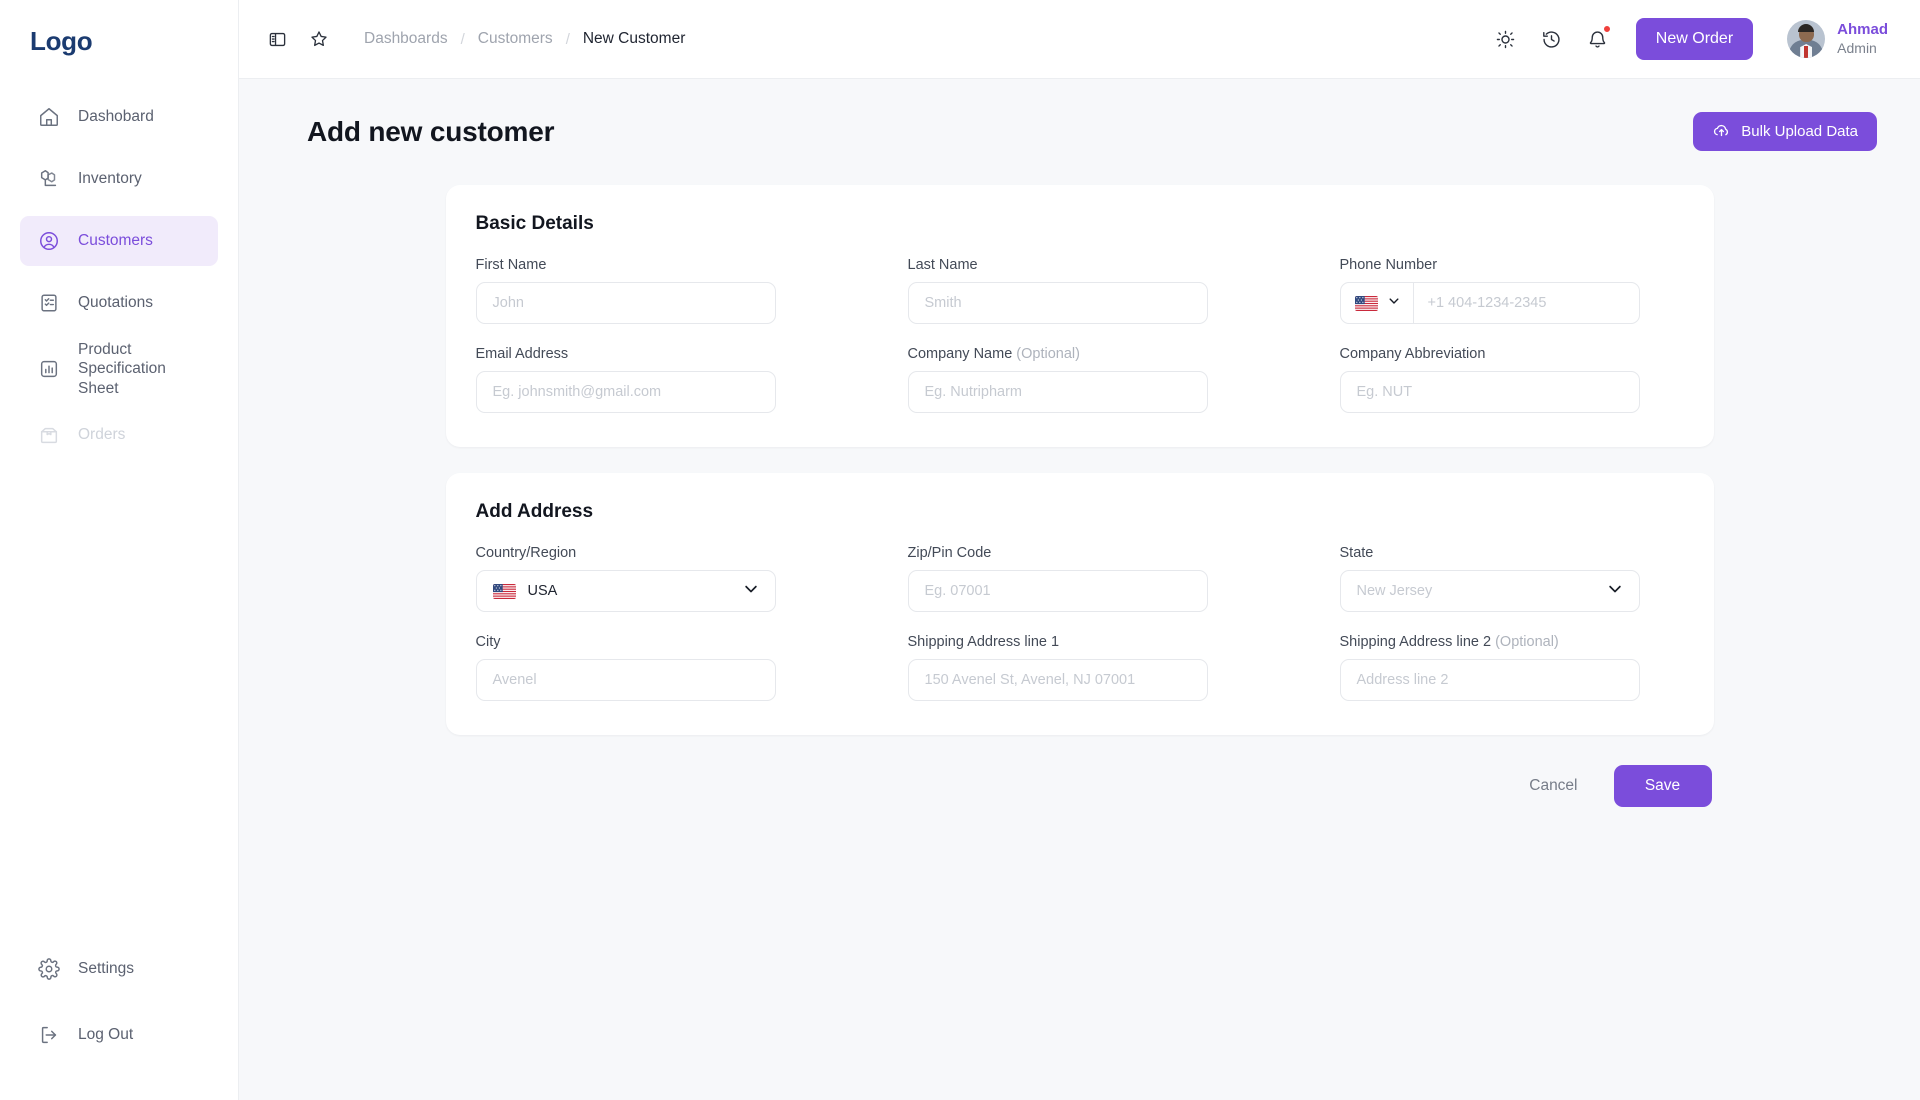 Image resolution: width=1920 pixels, height=1100 pixels. I want to click on topbar-right: New Order Ahmad Admin, so click(1690, 39).